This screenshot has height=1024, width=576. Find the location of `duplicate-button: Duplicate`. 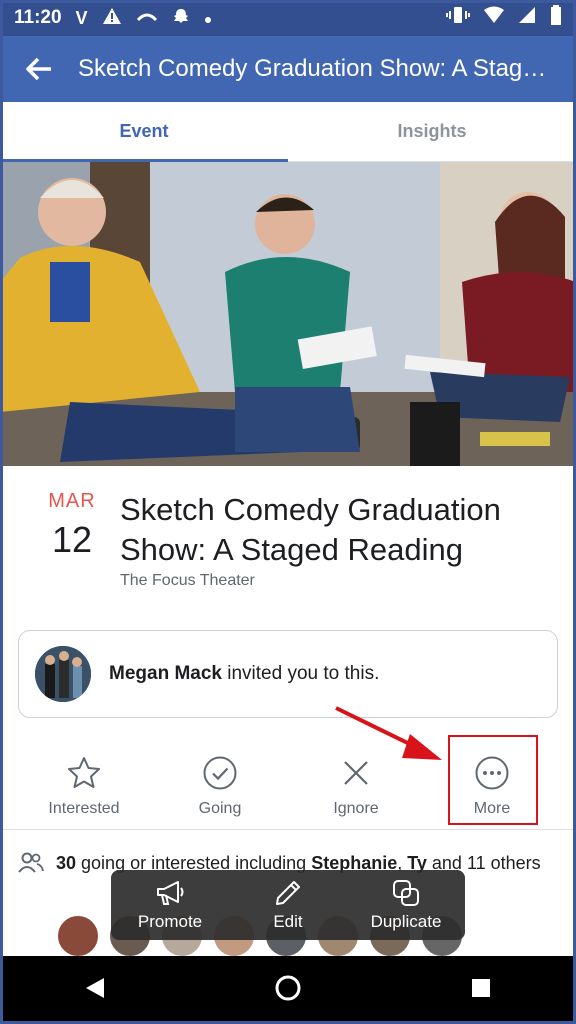

duplicate-button: Duplicate is located at coordinates (406, 905).